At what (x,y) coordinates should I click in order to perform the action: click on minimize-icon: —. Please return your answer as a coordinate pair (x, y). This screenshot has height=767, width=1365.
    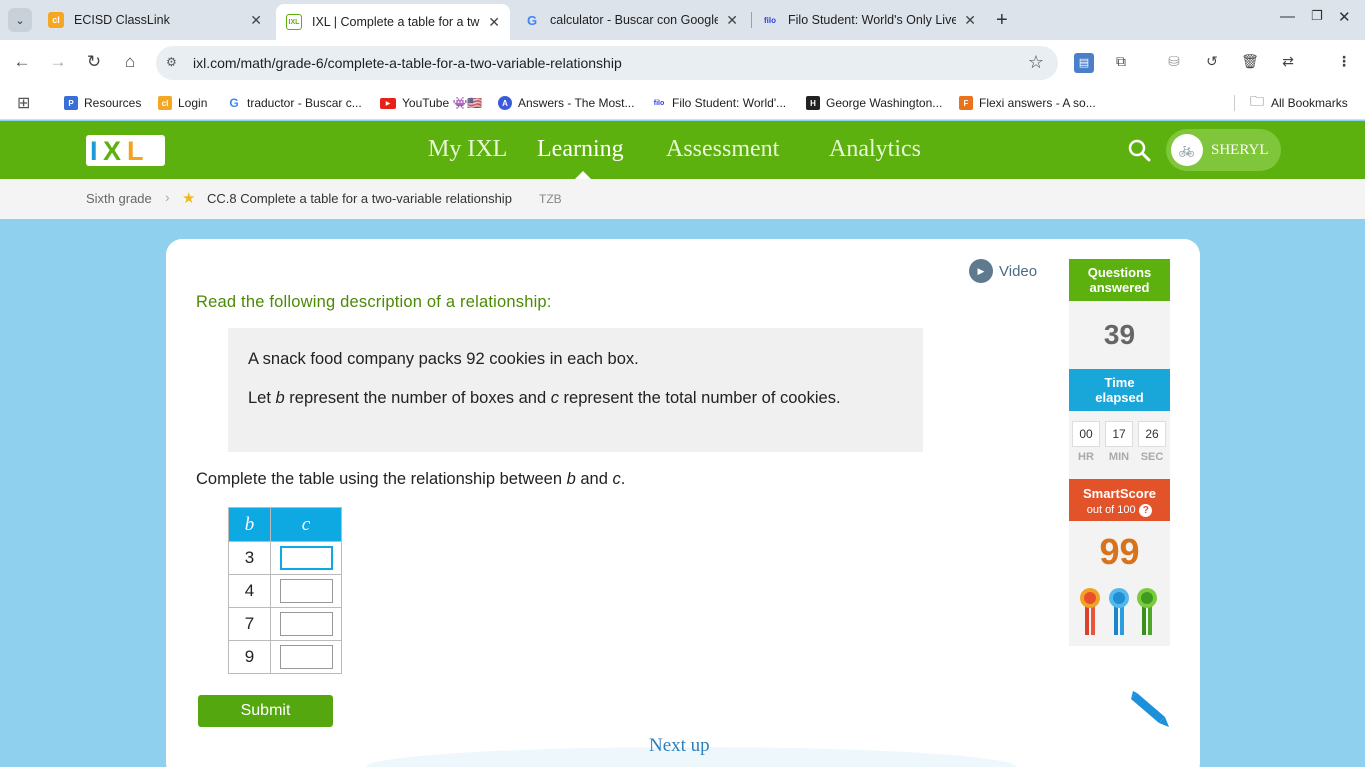
    Looking at the image, I should click on (1287, 16).